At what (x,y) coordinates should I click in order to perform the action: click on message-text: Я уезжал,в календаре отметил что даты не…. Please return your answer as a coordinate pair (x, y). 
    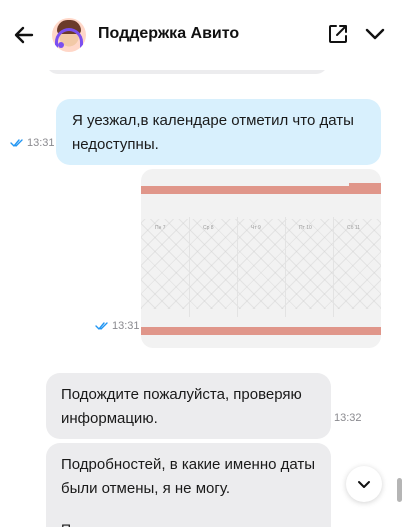
    Looking at the image, I should click on (213, 132).